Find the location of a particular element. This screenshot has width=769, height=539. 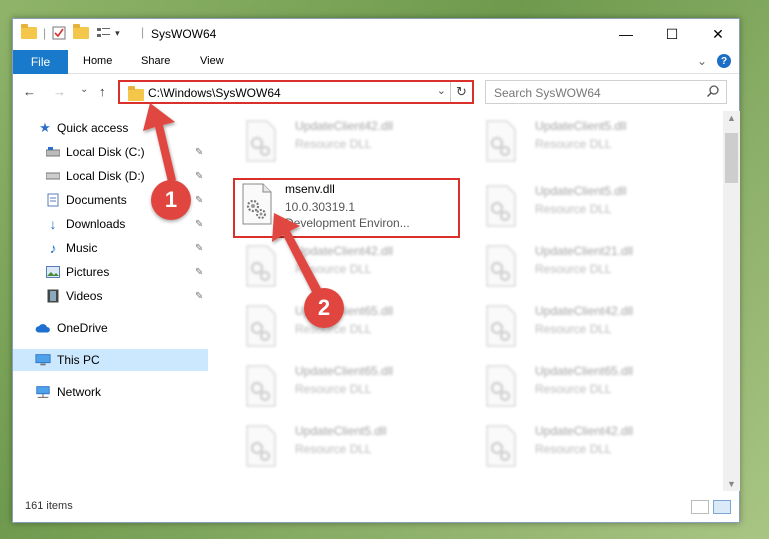

sidebar-item-local-disk-c: Local Disk (C:) ✎ is located at coordinates (110, 152).